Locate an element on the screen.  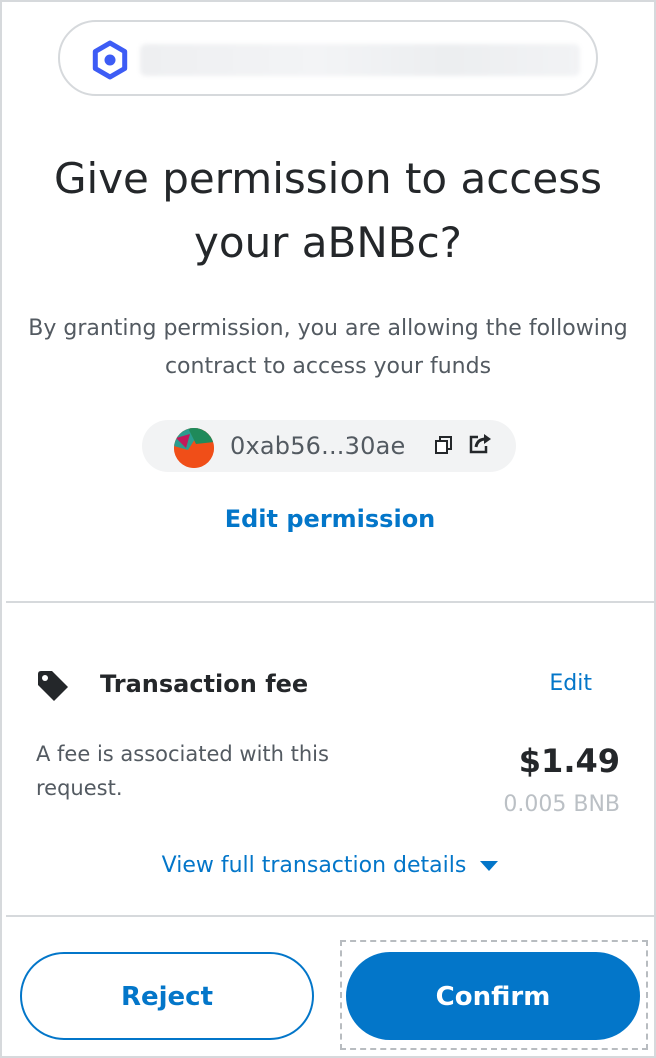
confirm-button: Confirm is located at coordinates (493, 996).